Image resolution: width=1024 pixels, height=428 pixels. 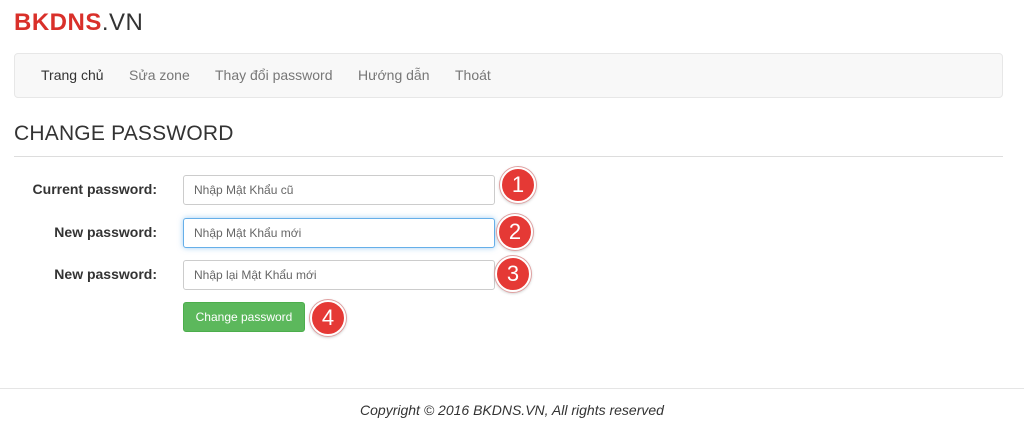 I want to click on nav-item-sua-zone: Sửa zone, so click(x=159, y=75).